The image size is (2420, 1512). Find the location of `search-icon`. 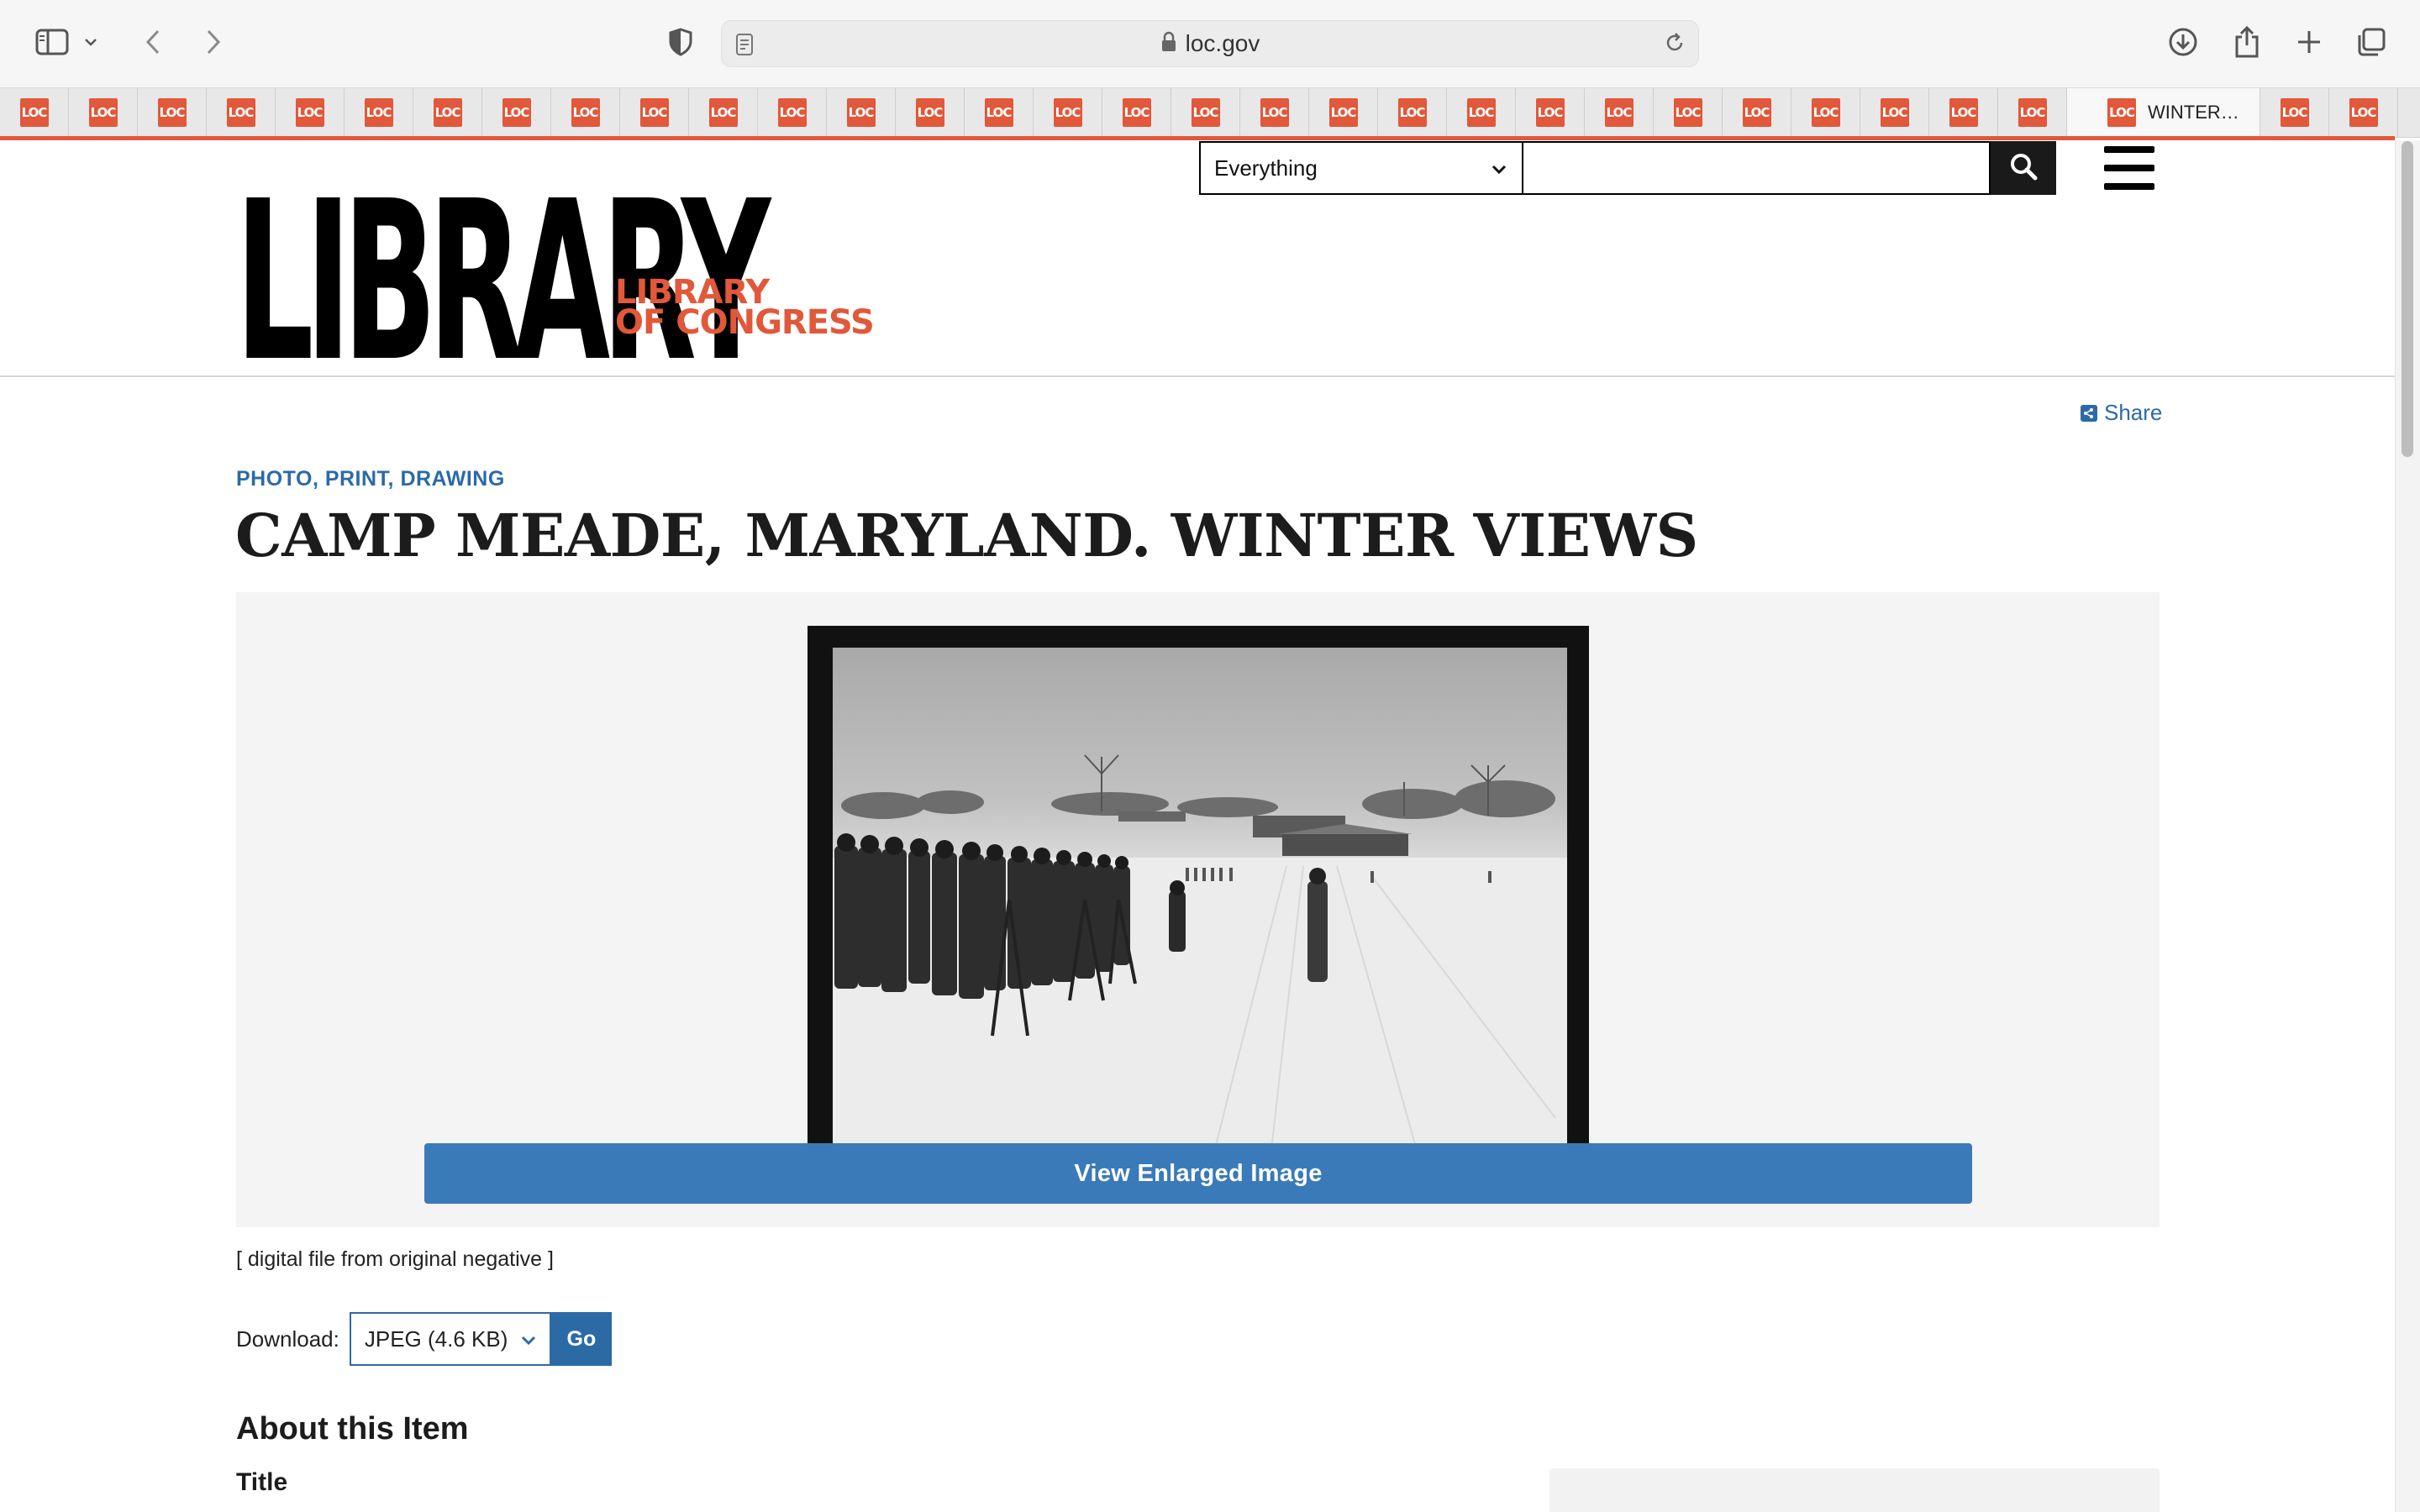

search-icon is located at coordinates (2024, 168).